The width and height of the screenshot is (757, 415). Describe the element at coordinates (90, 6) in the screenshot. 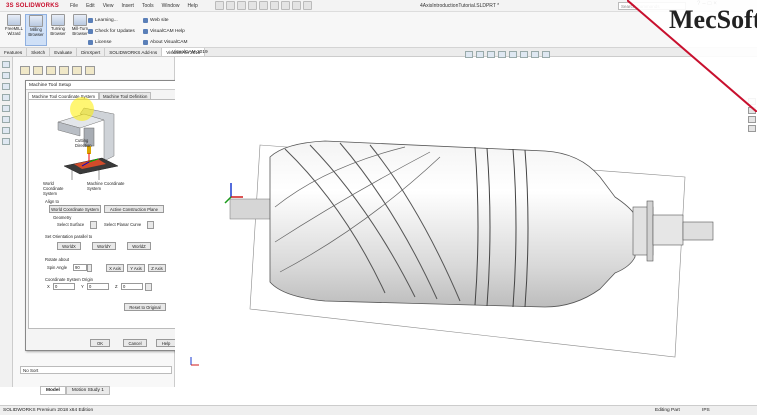

I see `menu-edit: Edit` at that location.